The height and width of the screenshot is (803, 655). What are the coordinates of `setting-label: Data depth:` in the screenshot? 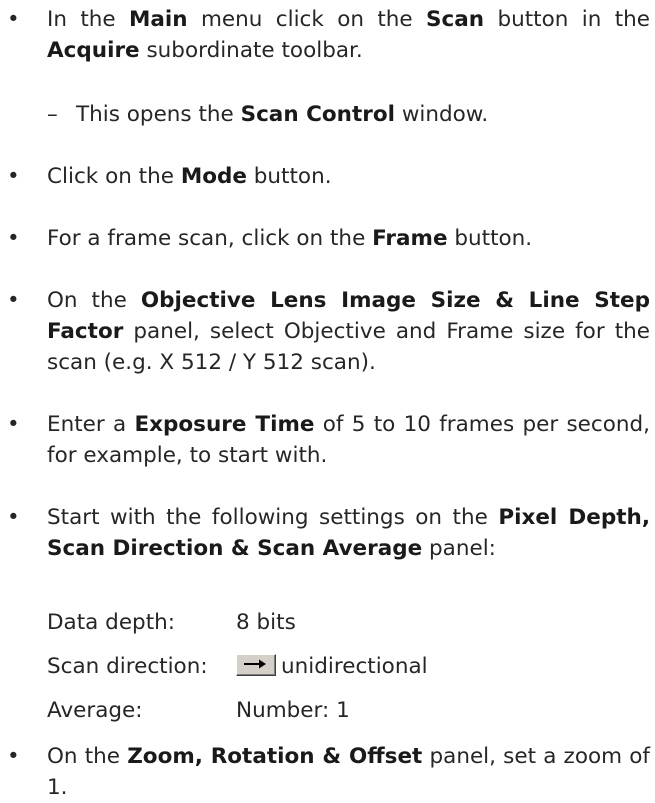 It's located at (111, 622).